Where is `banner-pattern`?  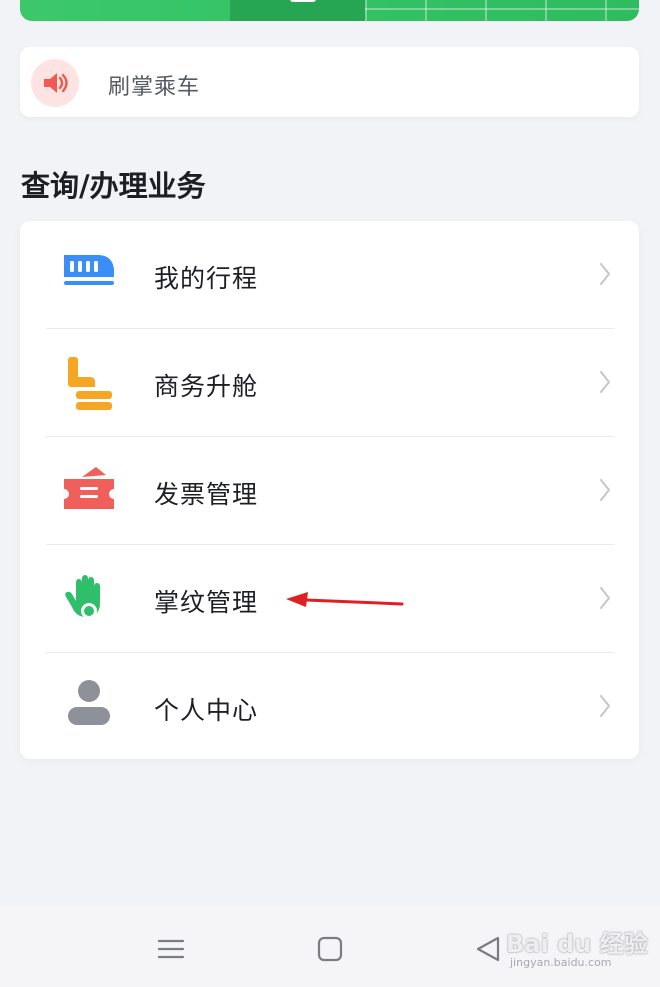 banner-pattern is located at coordinates (502, 10).